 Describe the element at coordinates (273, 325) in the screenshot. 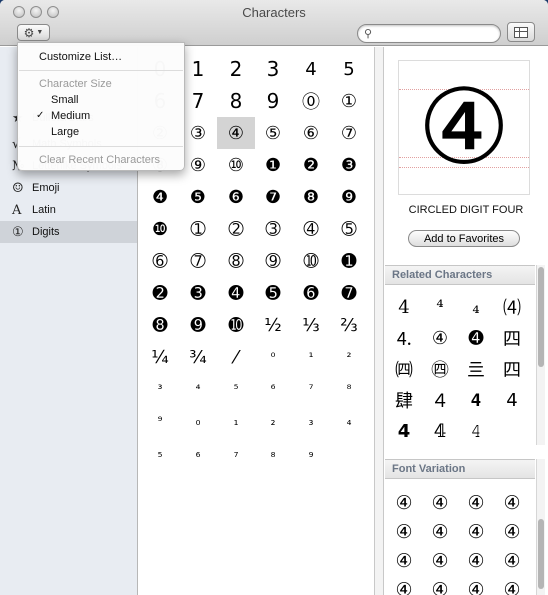

I see `character-cell: ½` at that location.